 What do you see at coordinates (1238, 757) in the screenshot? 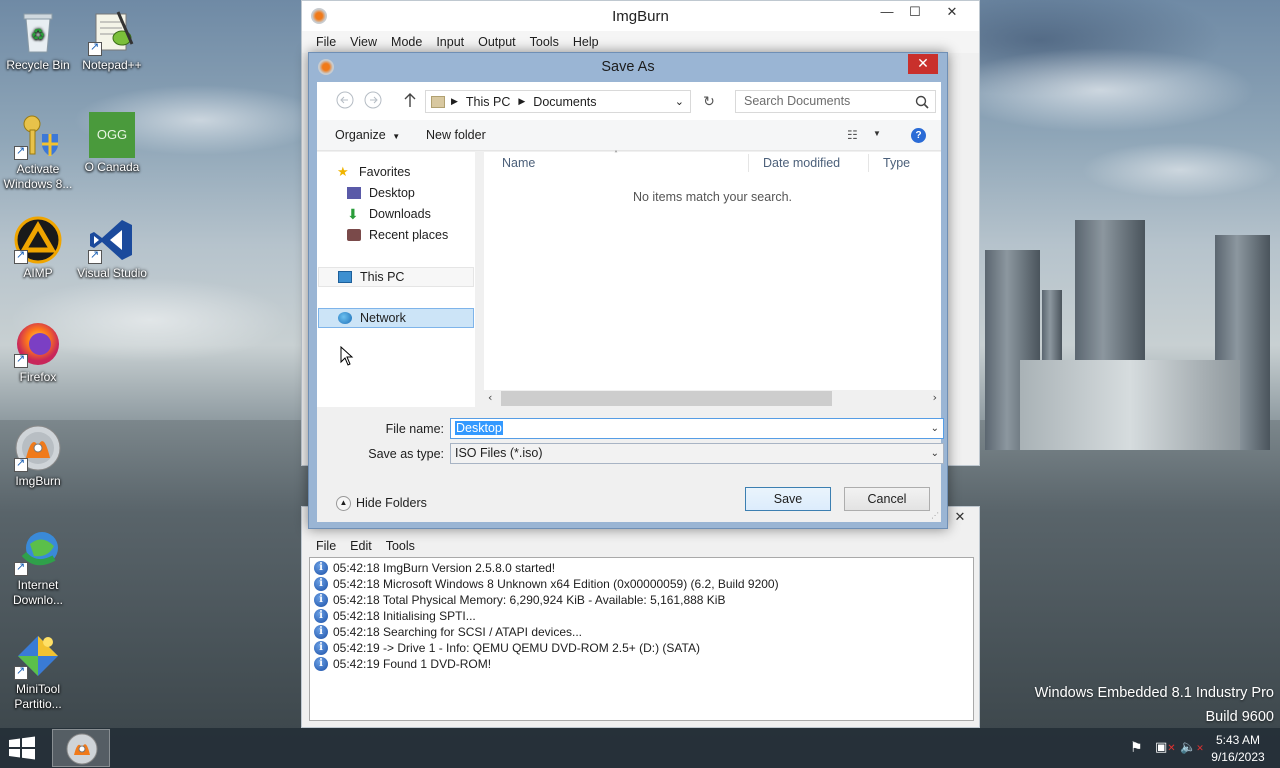
I see `clock-date: 9/16/2023` at bounding box center [1238, 757].